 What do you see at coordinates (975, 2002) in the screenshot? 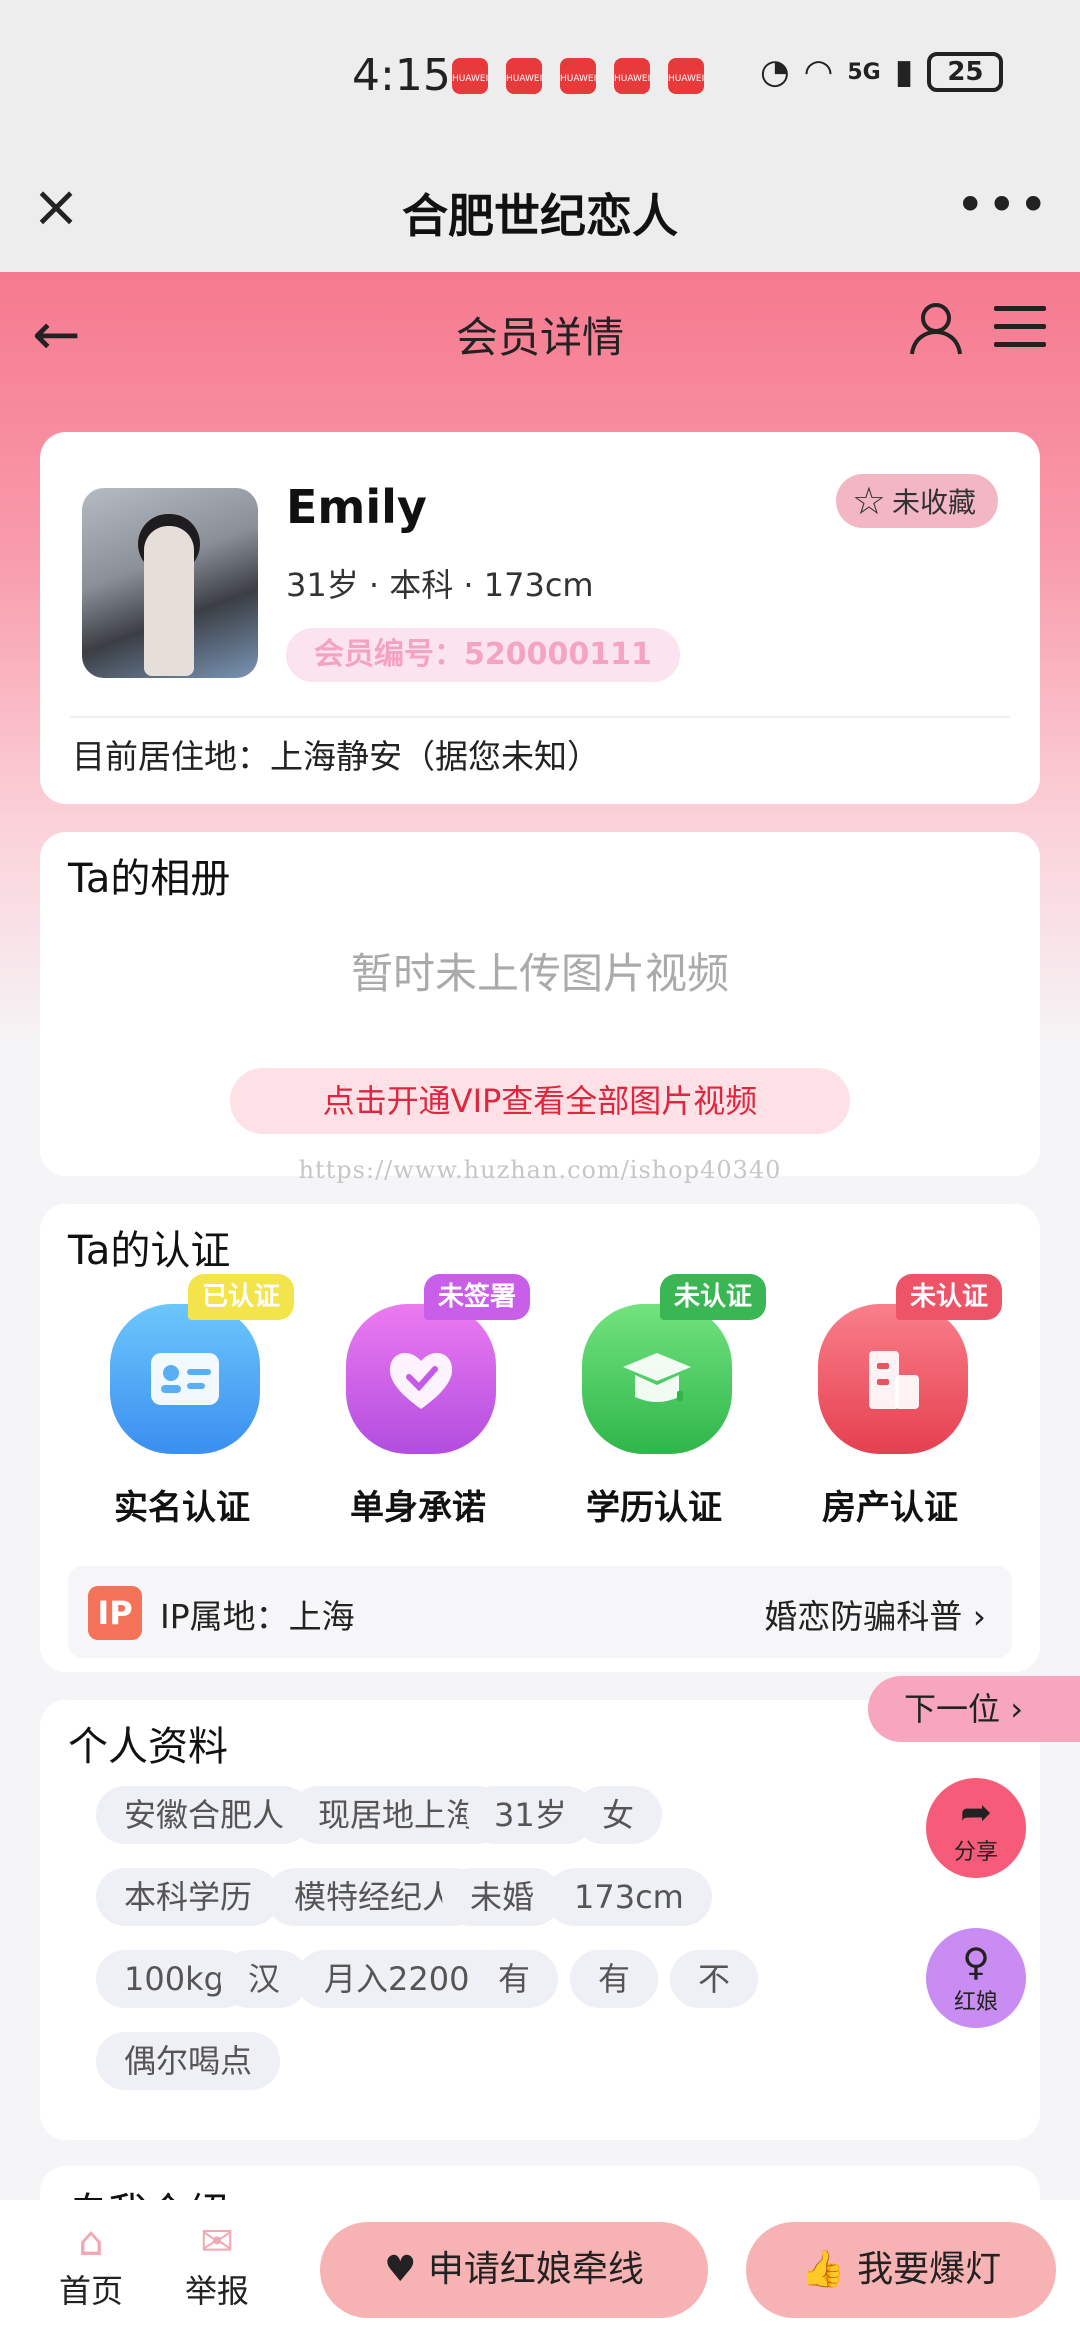
I see `matchmaker-label: 红娘` at bounding box center [975, 2002].